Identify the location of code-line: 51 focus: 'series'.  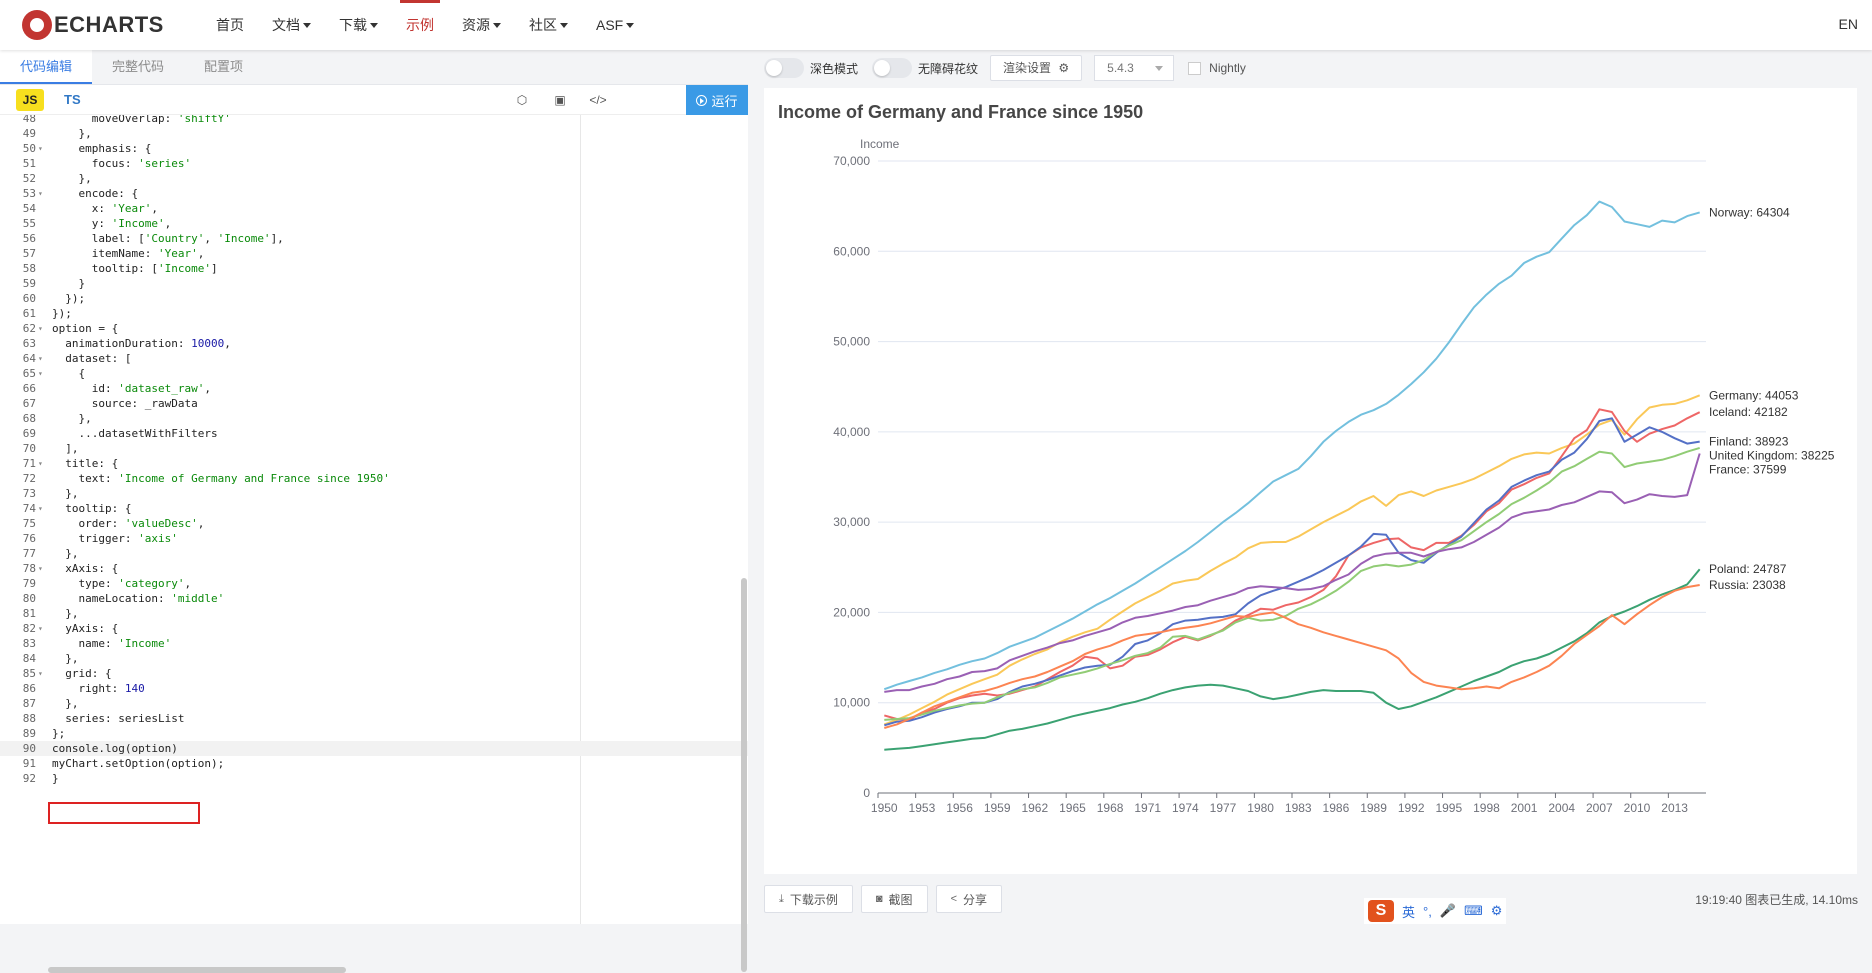
(374, 163).